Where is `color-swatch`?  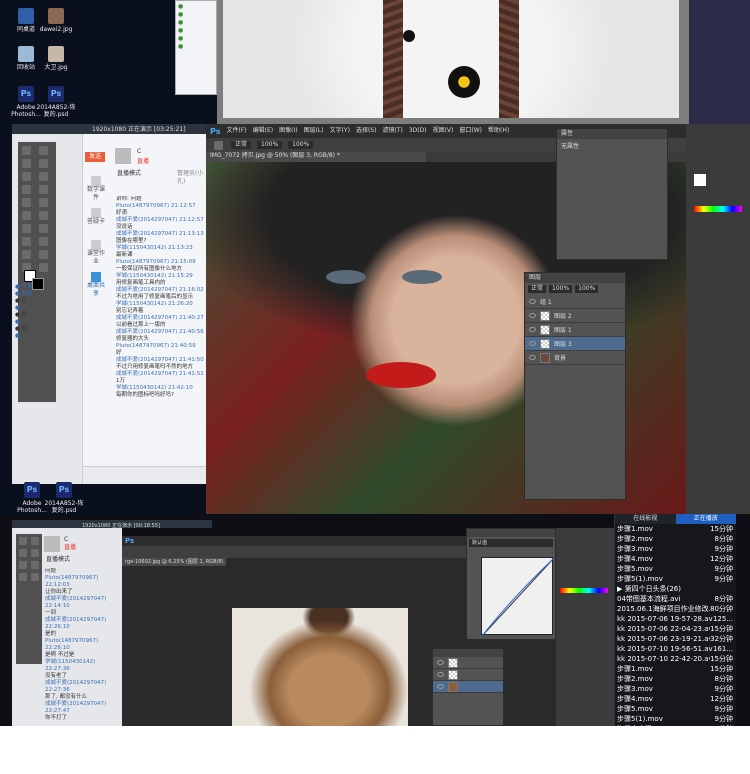 color-swatch is located at coordinates (700, 180).